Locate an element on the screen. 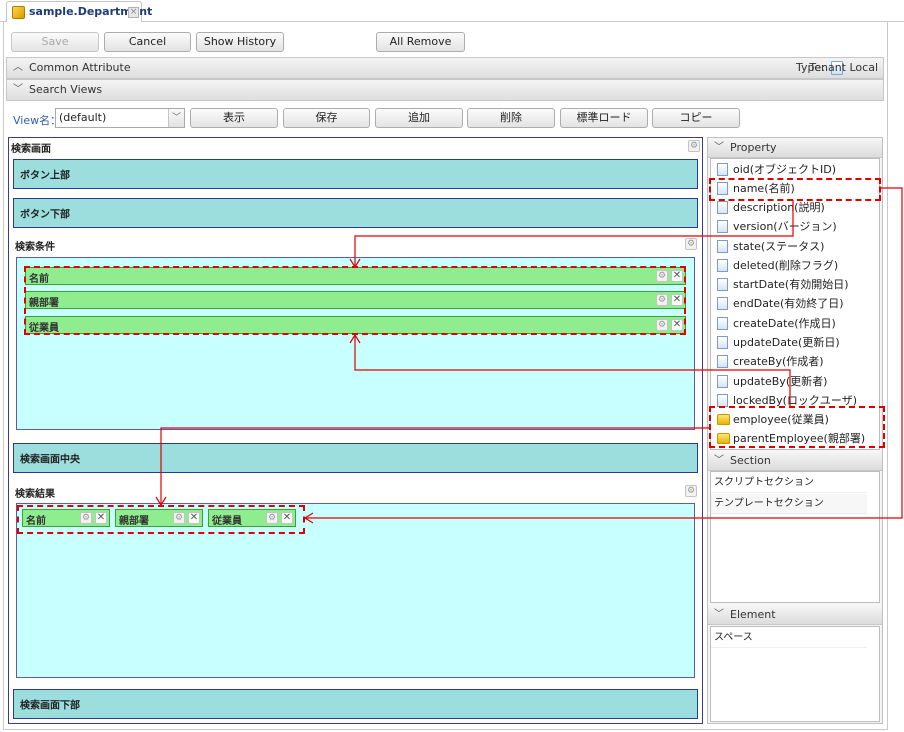 The width and height of the screenshot is (904, 732). button-bottom-label: ボタン下部 is located at coordinates (45, 215).